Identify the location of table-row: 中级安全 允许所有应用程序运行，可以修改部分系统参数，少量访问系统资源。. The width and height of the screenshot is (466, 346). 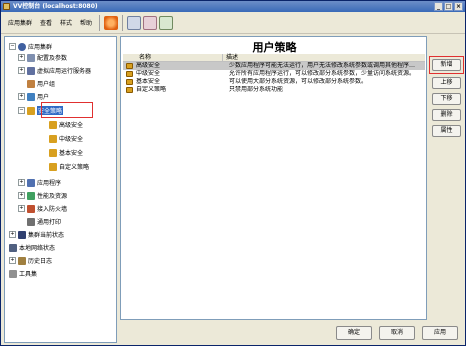
(274, 74).